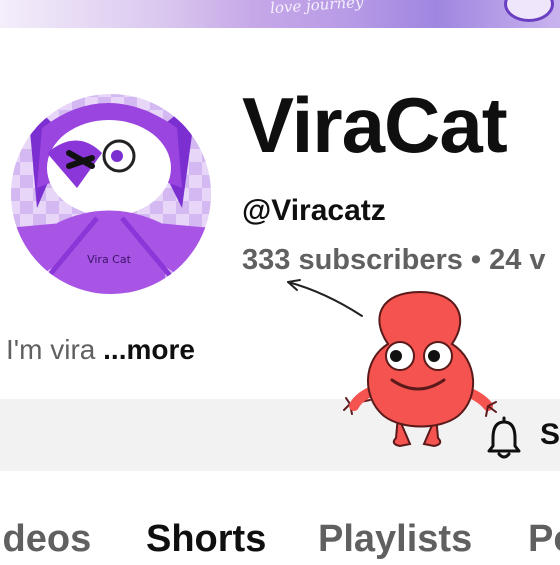 This screenshot has width=560, height=565. I want to click on channel-tabs: ideos Shorts Playlists Po, so click(280, 542).